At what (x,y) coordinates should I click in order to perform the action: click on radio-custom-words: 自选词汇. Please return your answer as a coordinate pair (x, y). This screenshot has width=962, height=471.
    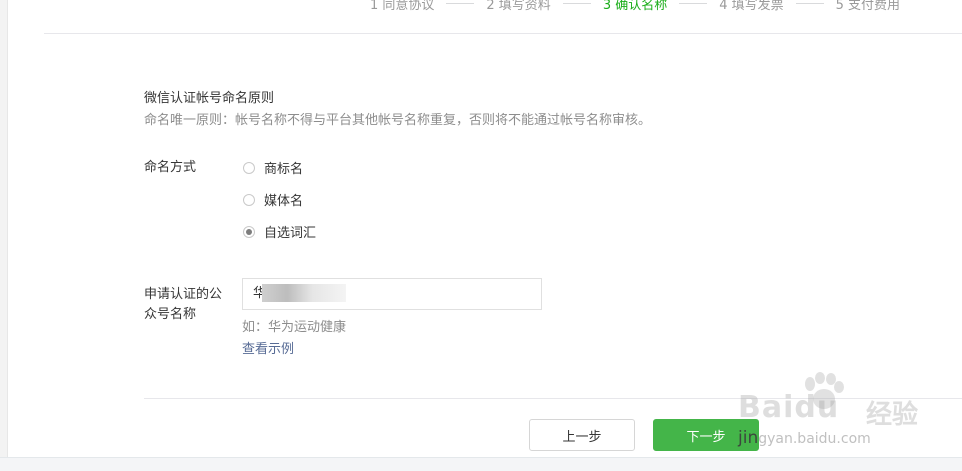
    Looking at the image, I should click on (279, 231).